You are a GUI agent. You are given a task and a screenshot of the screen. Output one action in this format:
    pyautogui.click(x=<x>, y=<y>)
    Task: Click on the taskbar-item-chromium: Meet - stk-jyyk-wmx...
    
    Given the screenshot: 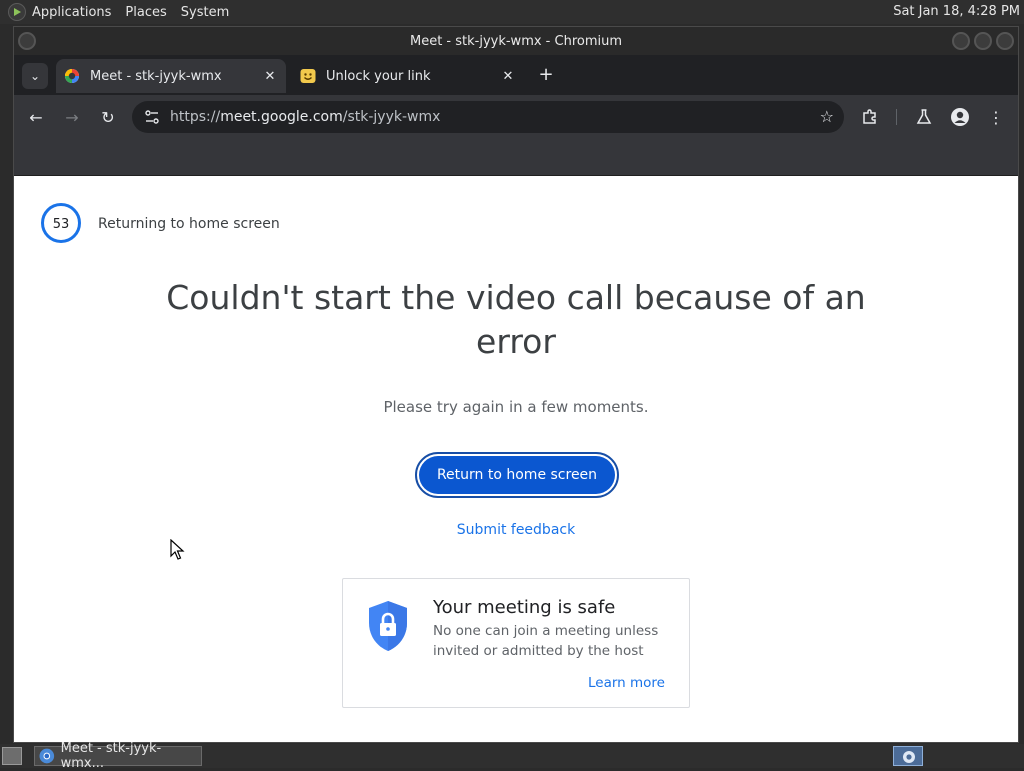 What is the action you would take?
    pyautogui.click(x=118, y=756)
    